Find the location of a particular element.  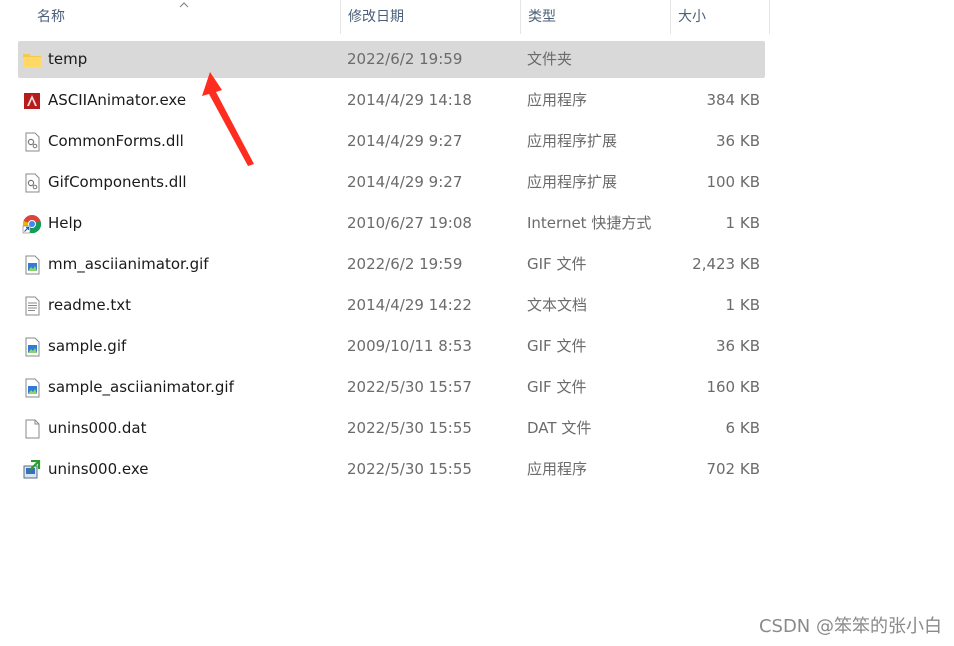

file-name: Help is located at coordinates (65, 223).